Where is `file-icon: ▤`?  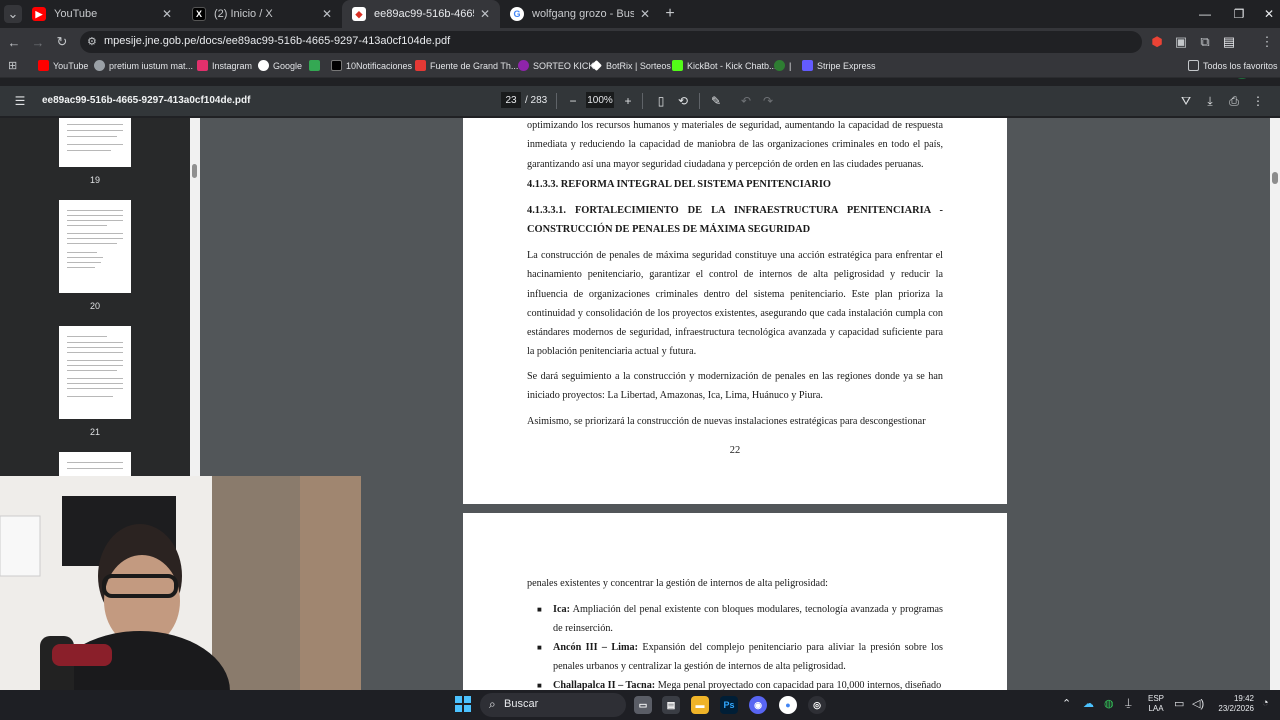 file-icon: ▤ is located at coordinates (671, 705).